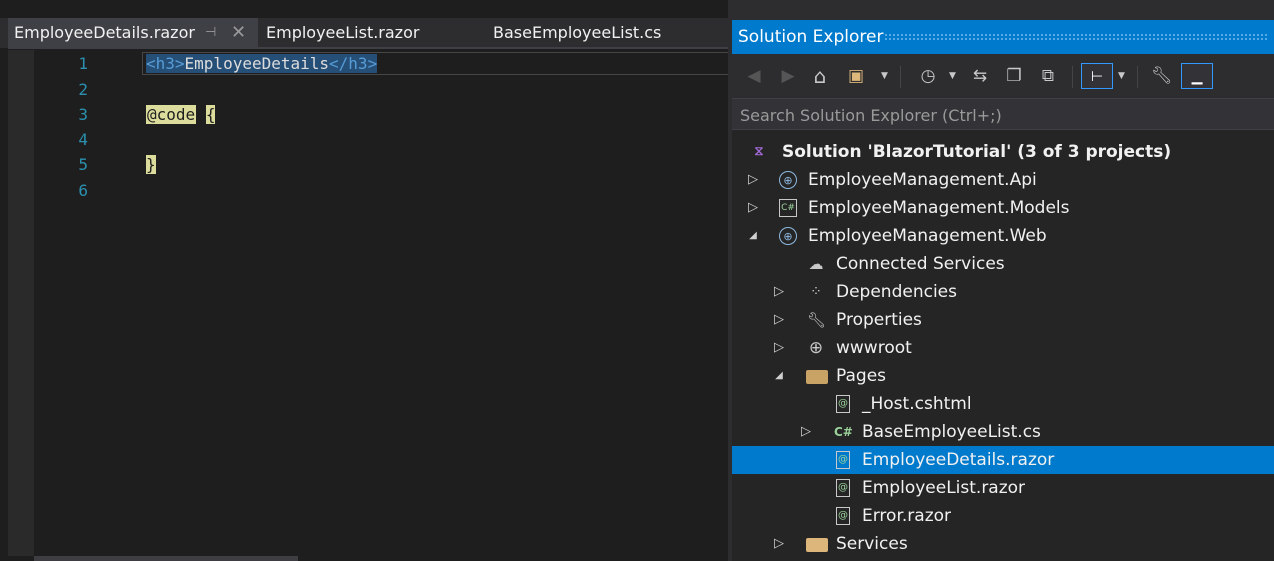  What do you see at coordinates (83, 89) in the screenshot?
I see `line-number: 2` at bounding box center [83, 89].